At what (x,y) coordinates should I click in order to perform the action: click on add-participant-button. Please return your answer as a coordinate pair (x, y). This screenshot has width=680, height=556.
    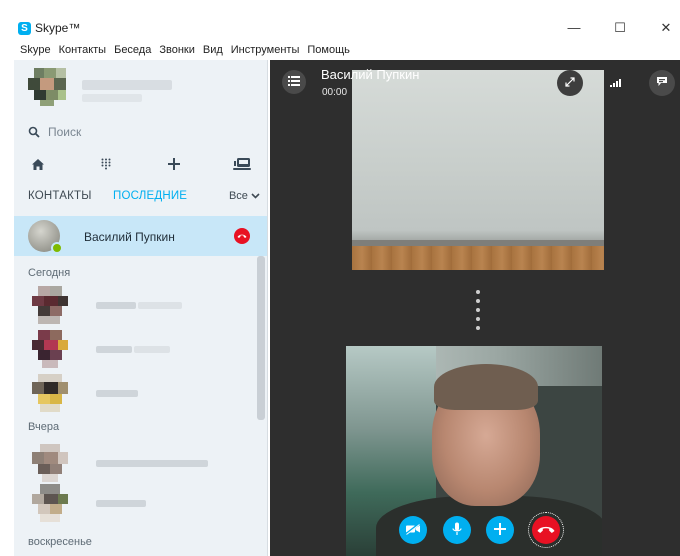
    Looking at the image, I should click on (500, 530).